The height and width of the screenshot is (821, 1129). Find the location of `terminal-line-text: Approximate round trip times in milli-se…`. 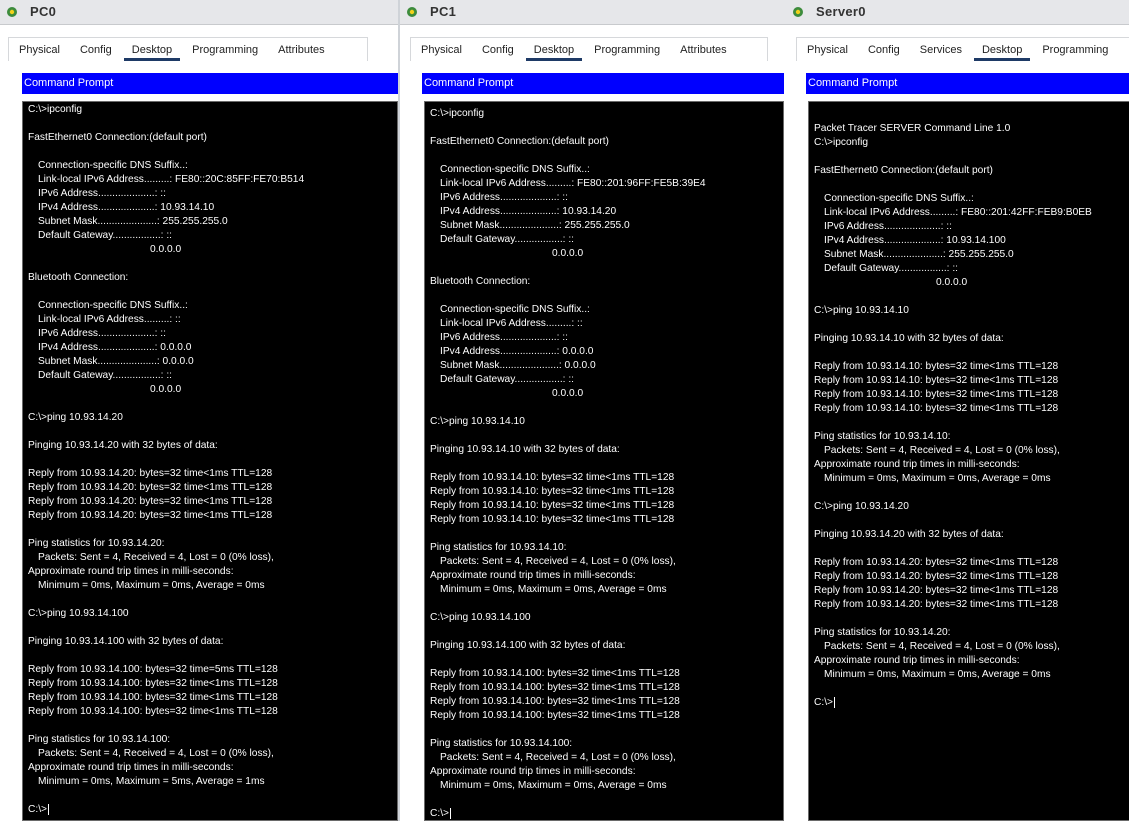

terminal-line-text: Approximate round trip times in milli-se… is located at coordinates (131, 767).